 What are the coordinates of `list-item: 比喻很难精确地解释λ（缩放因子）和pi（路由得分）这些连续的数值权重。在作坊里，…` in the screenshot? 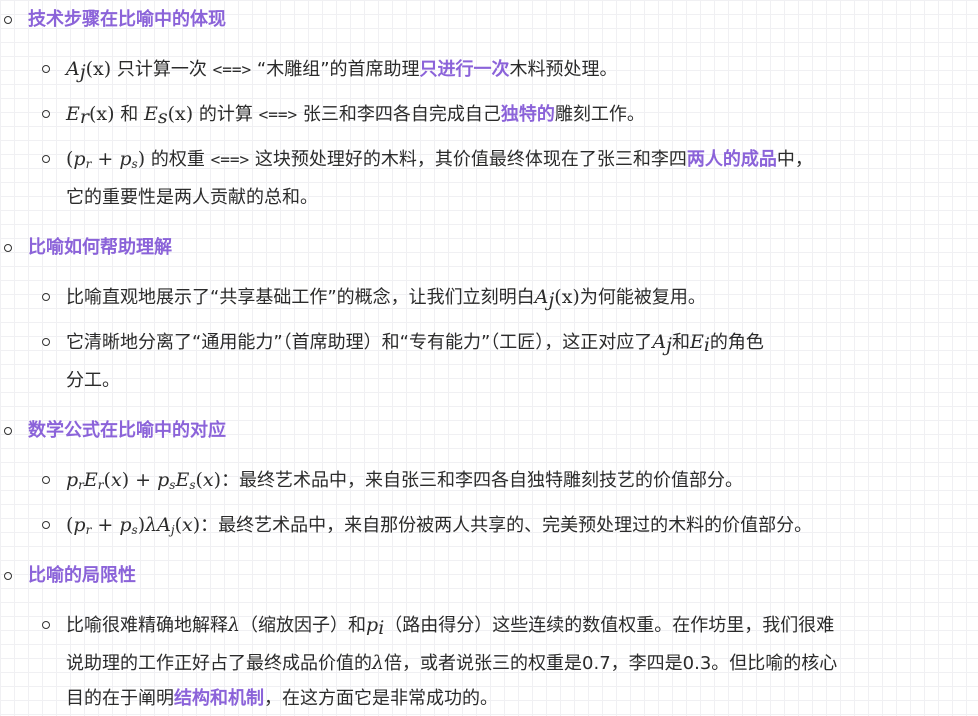 It's located at (489, 625).